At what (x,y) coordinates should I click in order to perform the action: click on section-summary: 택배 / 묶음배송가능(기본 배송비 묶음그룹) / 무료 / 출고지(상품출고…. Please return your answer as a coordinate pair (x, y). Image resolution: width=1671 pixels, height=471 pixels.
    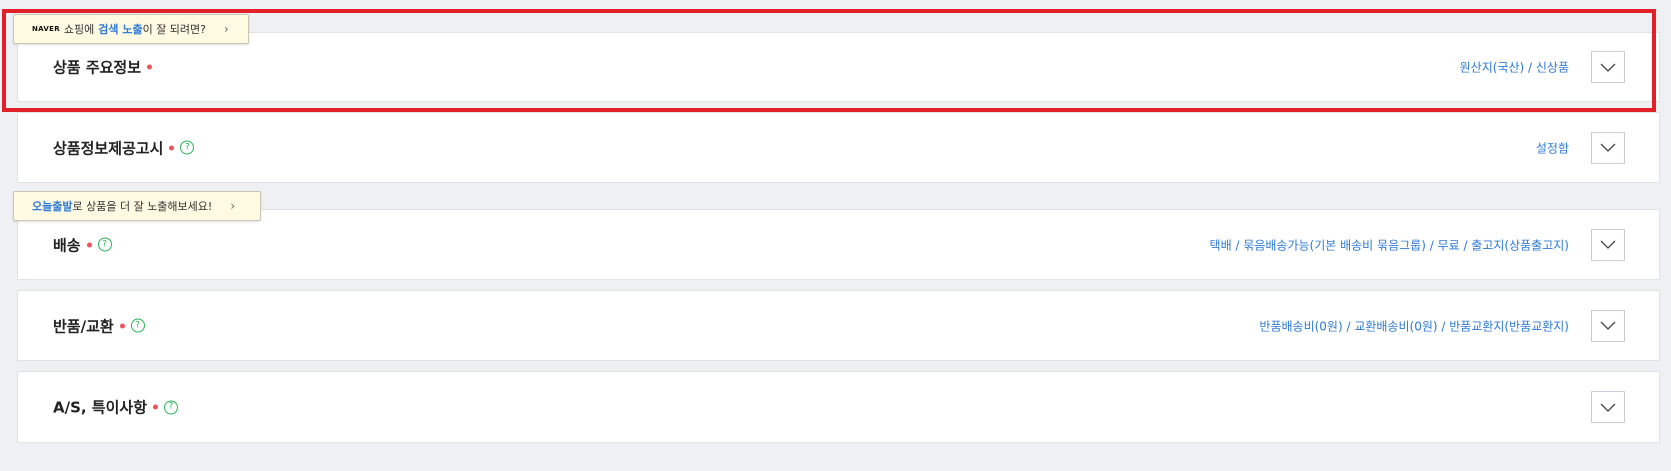
    Looking at the image, I should click on (1389, 245).